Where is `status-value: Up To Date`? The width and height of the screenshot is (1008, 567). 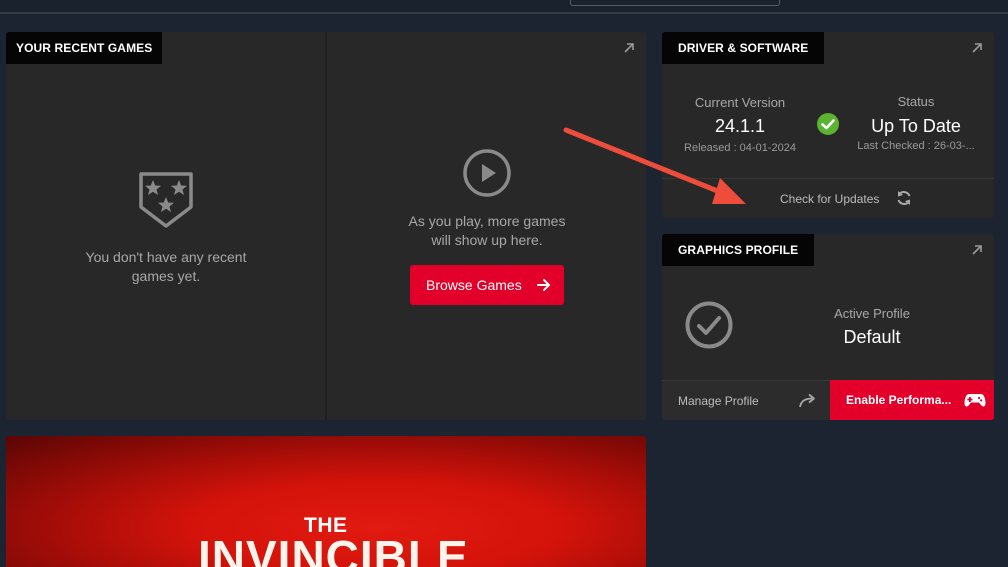
status-value: Up To Date is located at coordinates (916, 126).